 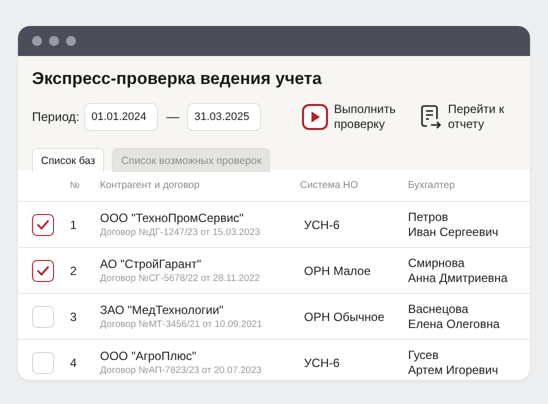 I want to click on column-header: №, so click(x=75, y=185).